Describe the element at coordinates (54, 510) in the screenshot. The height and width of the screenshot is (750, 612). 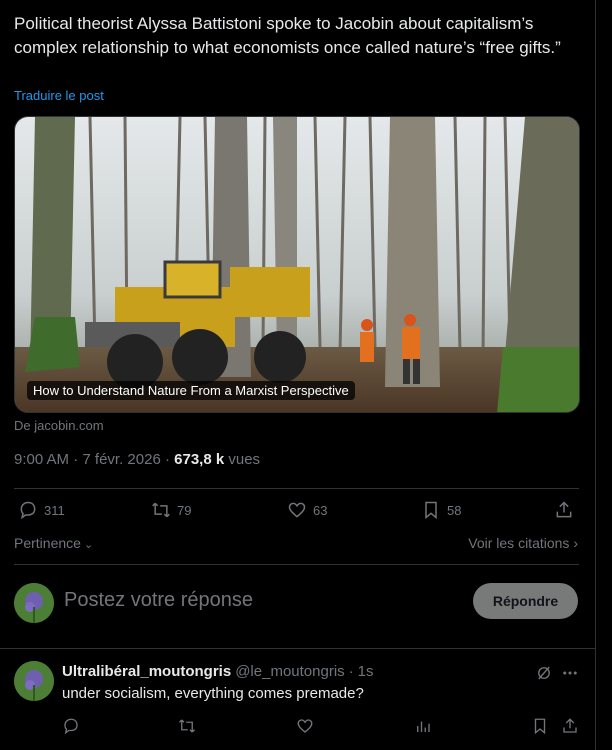
I see `reply-count: 311` at that location.